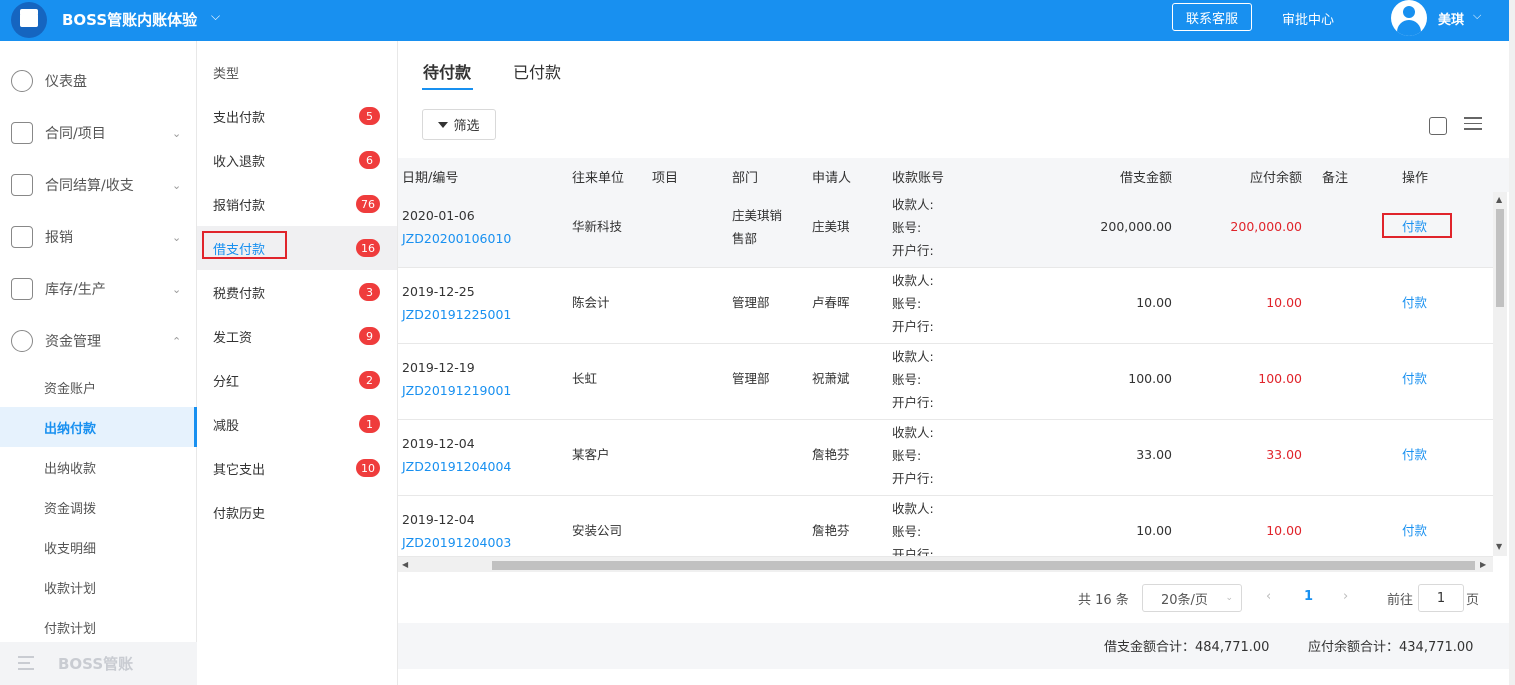  What do you see at coordinates (1212, 17) in the screenshot?
I see `contact-service-button: 联系客服` at bounding box center [1212, 17].